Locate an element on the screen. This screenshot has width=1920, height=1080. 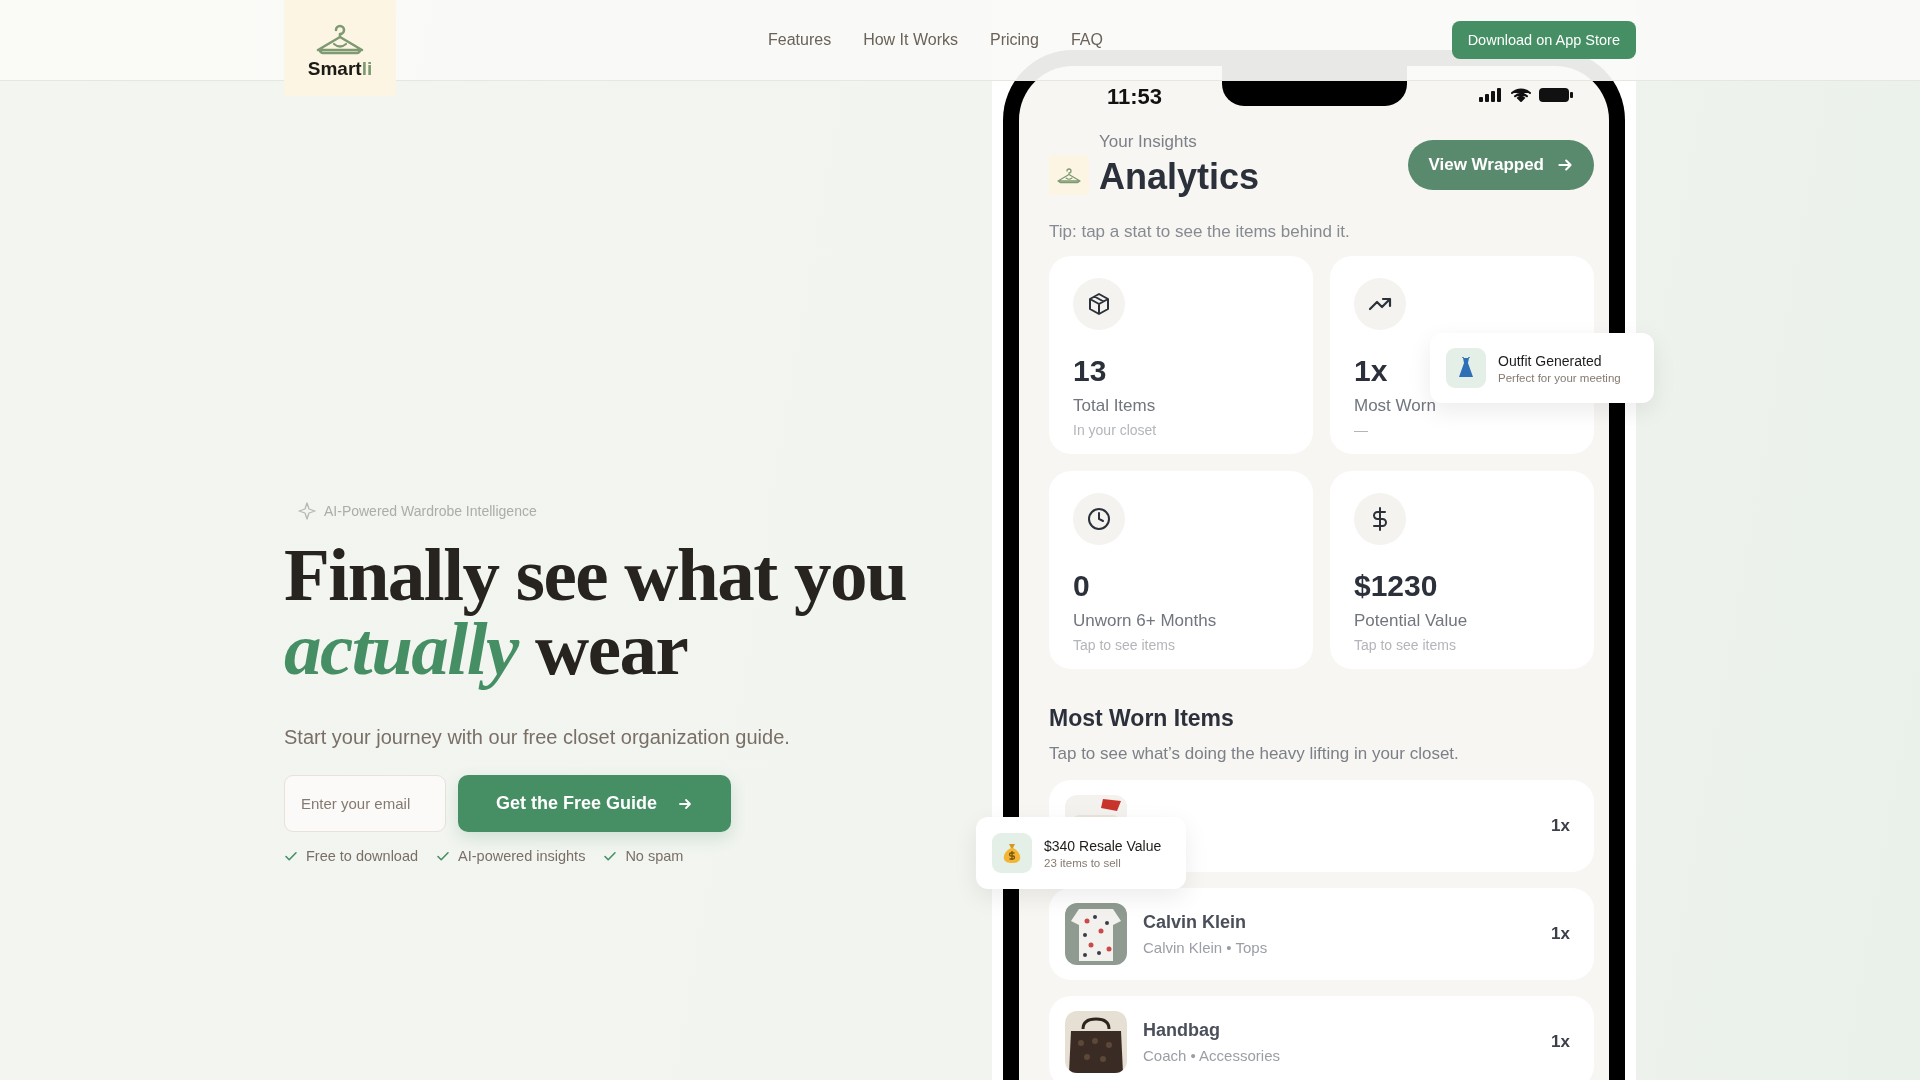
stat-caption: In your closet is located at coordinates (1115, 430).